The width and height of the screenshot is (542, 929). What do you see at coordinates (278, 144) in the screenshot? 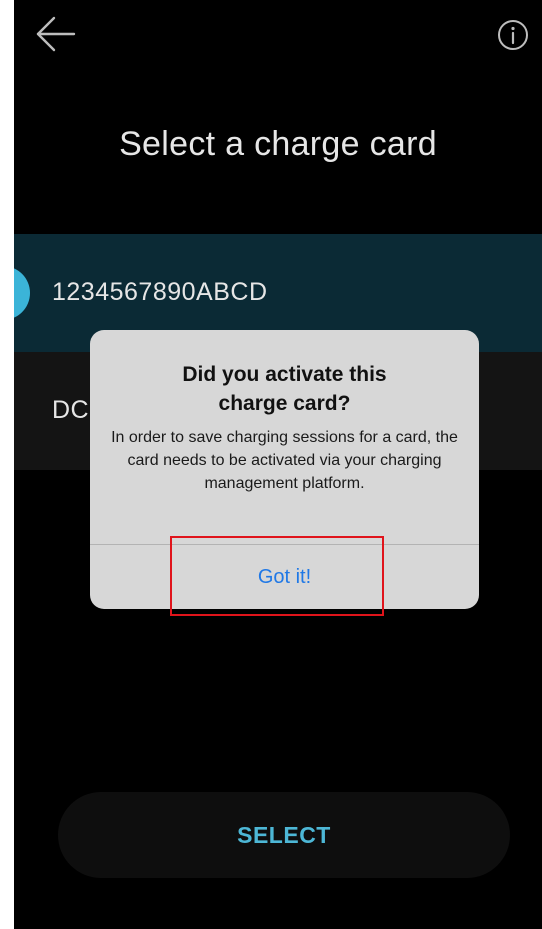
I see `page-title: Select a charge card` at bounding box center [278, 144].